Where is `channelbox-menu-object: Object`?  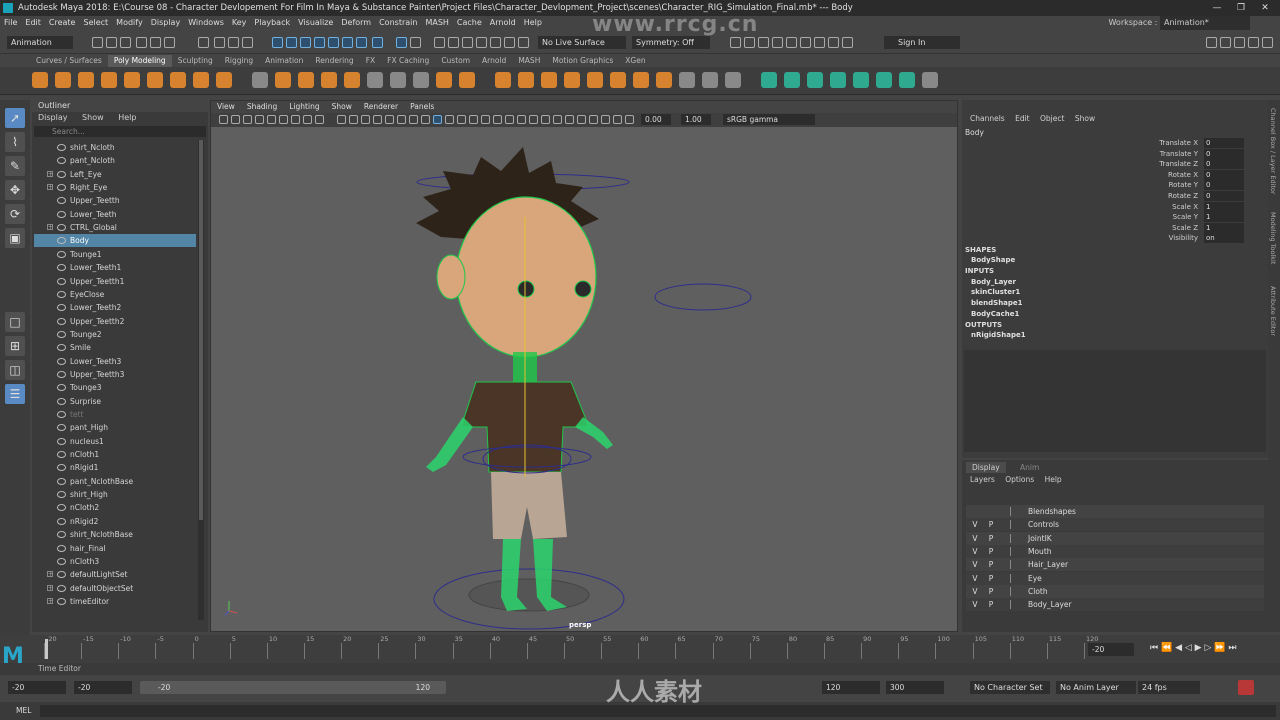
channelbox-menu-object: Object is located at coordinates (1052, 118).